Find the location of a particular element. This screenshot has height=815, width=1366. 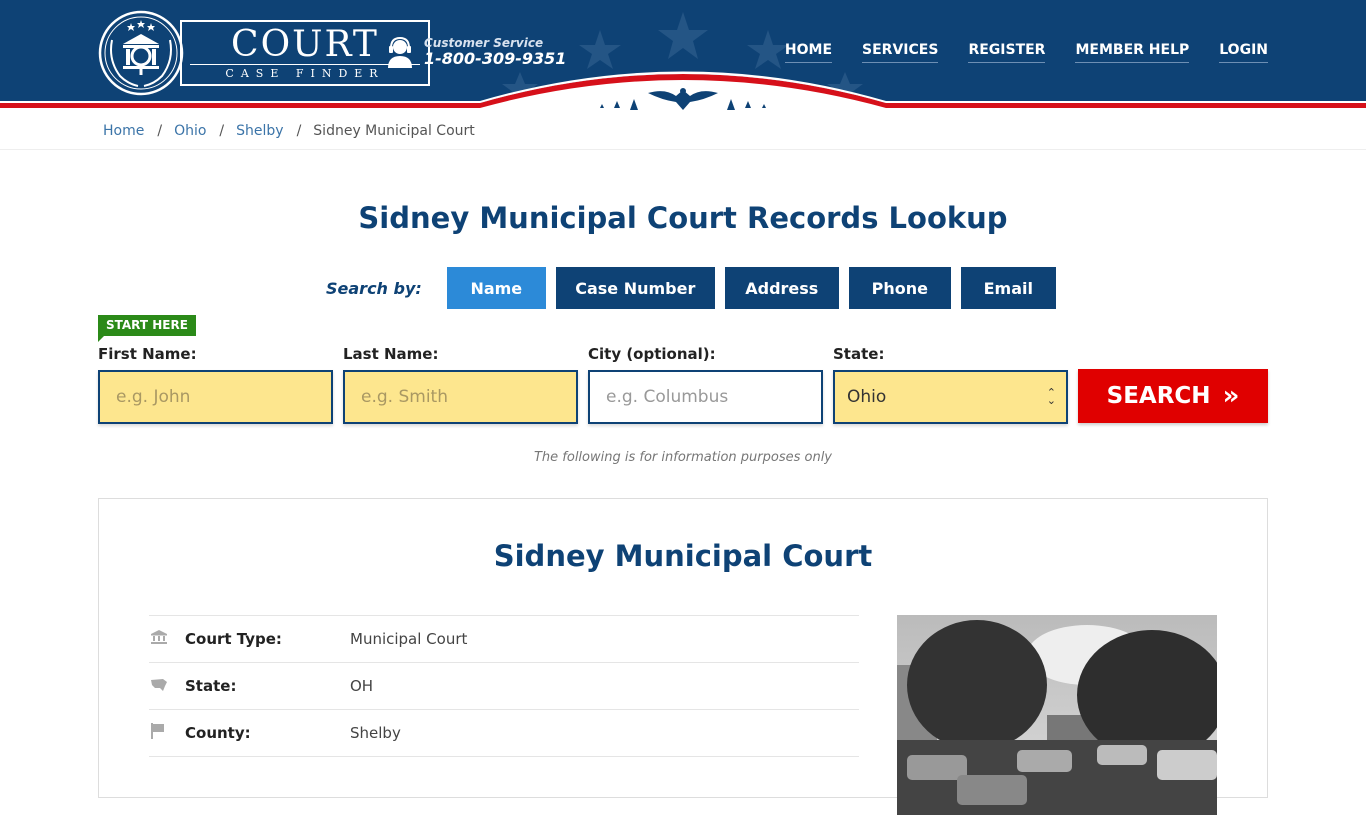

select-updown-icon: ⌃ ⌄ is located at coordinates (1051, 396).